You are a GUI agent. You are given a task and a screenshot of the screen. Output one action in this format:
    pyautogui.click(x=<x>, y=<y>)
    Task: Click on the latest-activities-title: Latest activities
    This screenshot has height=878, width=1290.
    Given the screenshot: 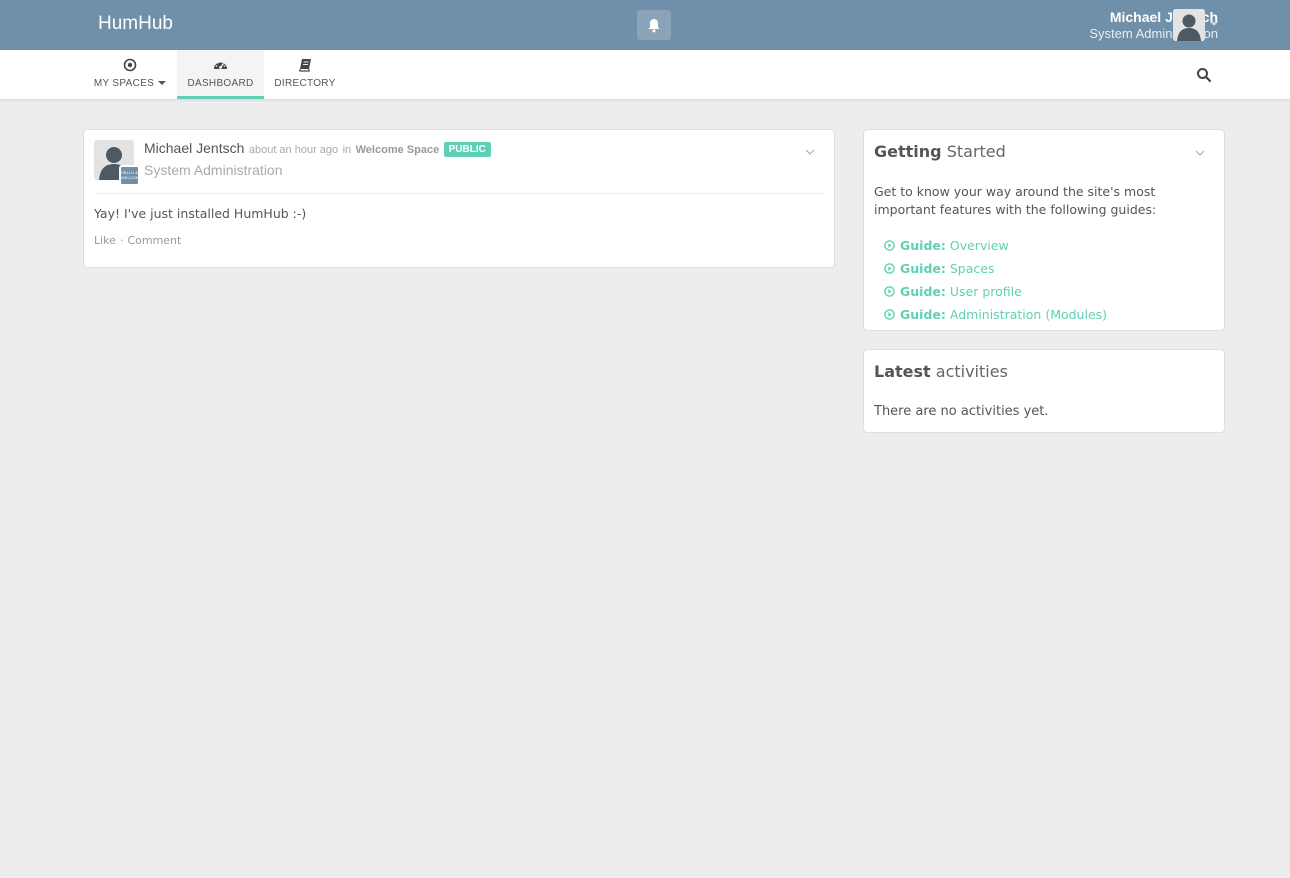 What is the action you would take?
    pyautogui.click(x=941, y=371)
    